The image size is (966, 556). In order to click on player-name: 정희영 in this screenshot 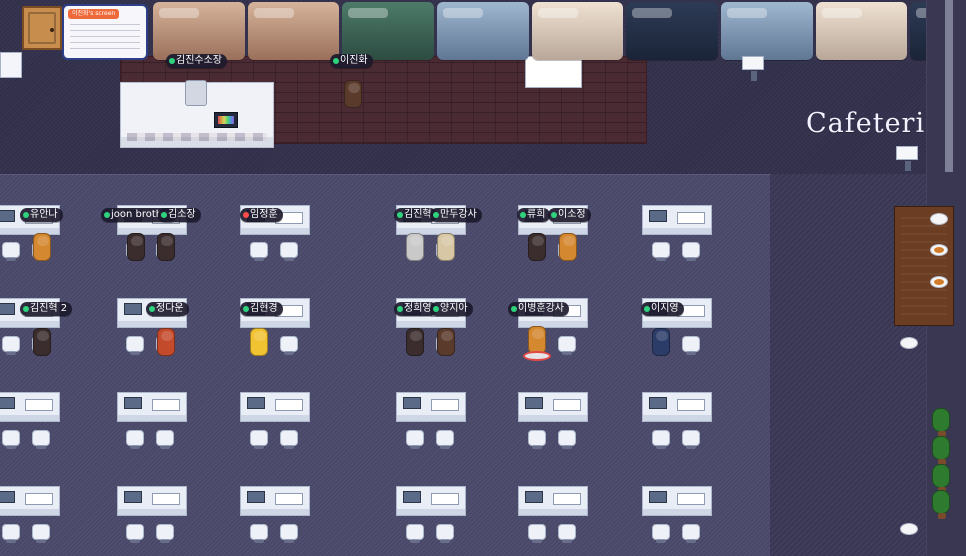, I will do `click(418, 308)`.